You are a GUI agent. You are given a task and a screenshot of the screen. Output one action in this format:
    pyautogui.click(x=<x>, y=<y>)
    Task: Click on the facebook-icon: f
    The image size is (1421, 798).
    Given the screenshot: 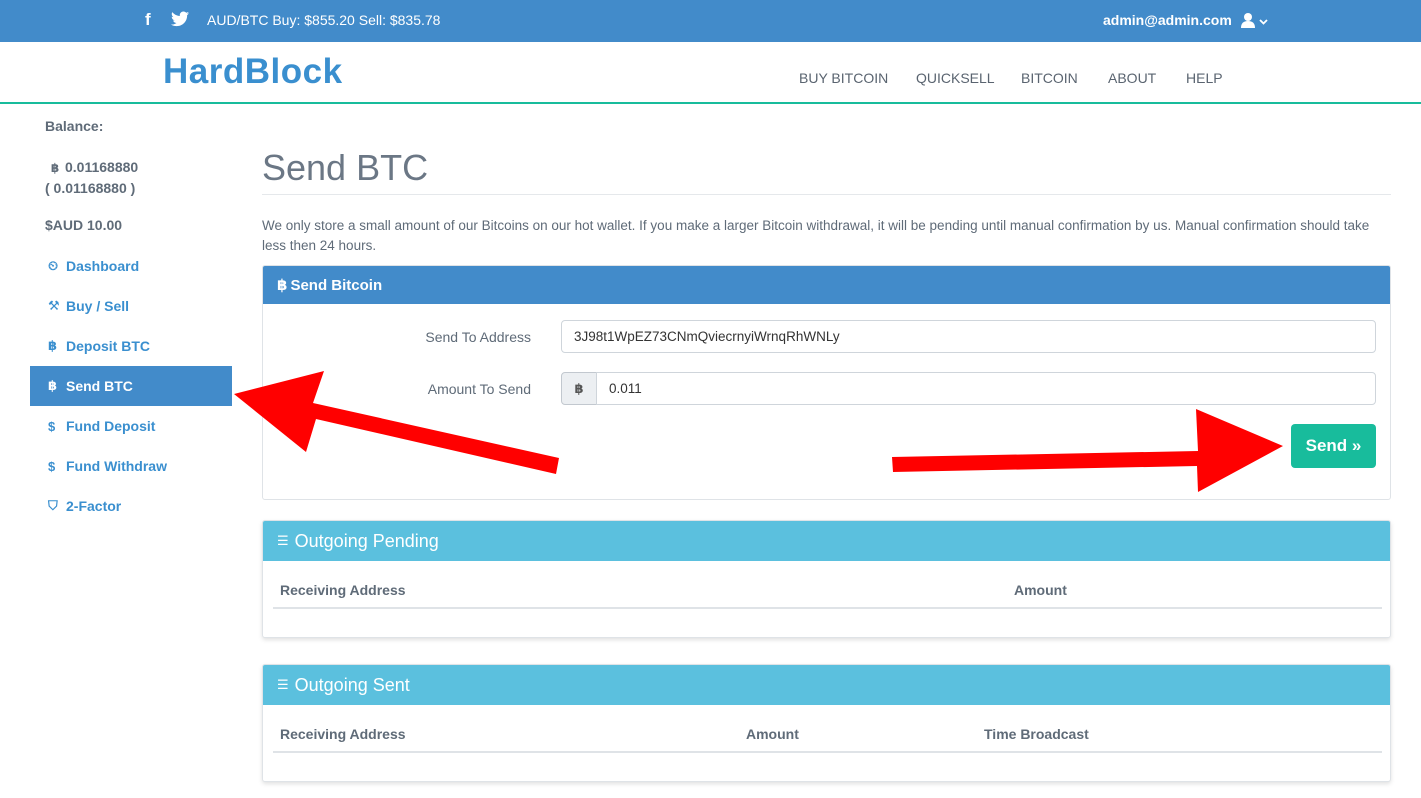 What is the action you would take?
    pyautogui.click(x=148, y=20)
    